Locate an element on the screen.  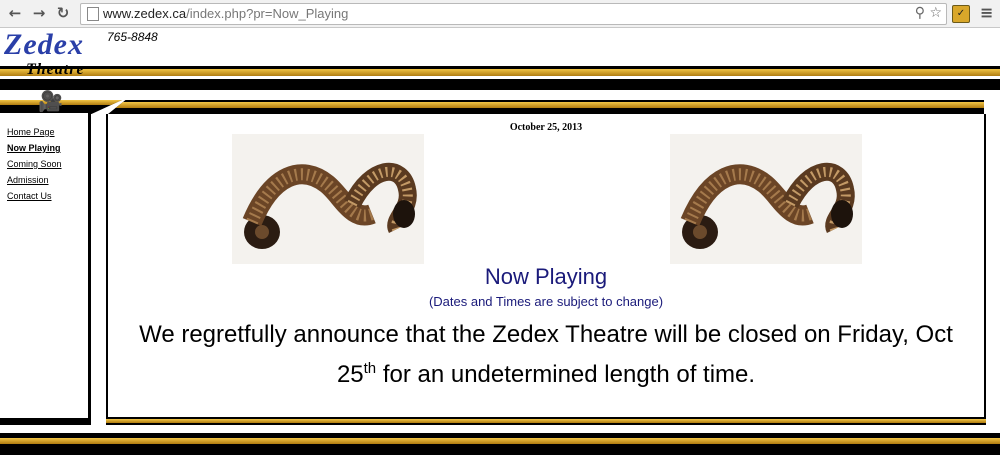
sidebar-item-coming-soon: Coming Soon is located at coordinates (34, 164).